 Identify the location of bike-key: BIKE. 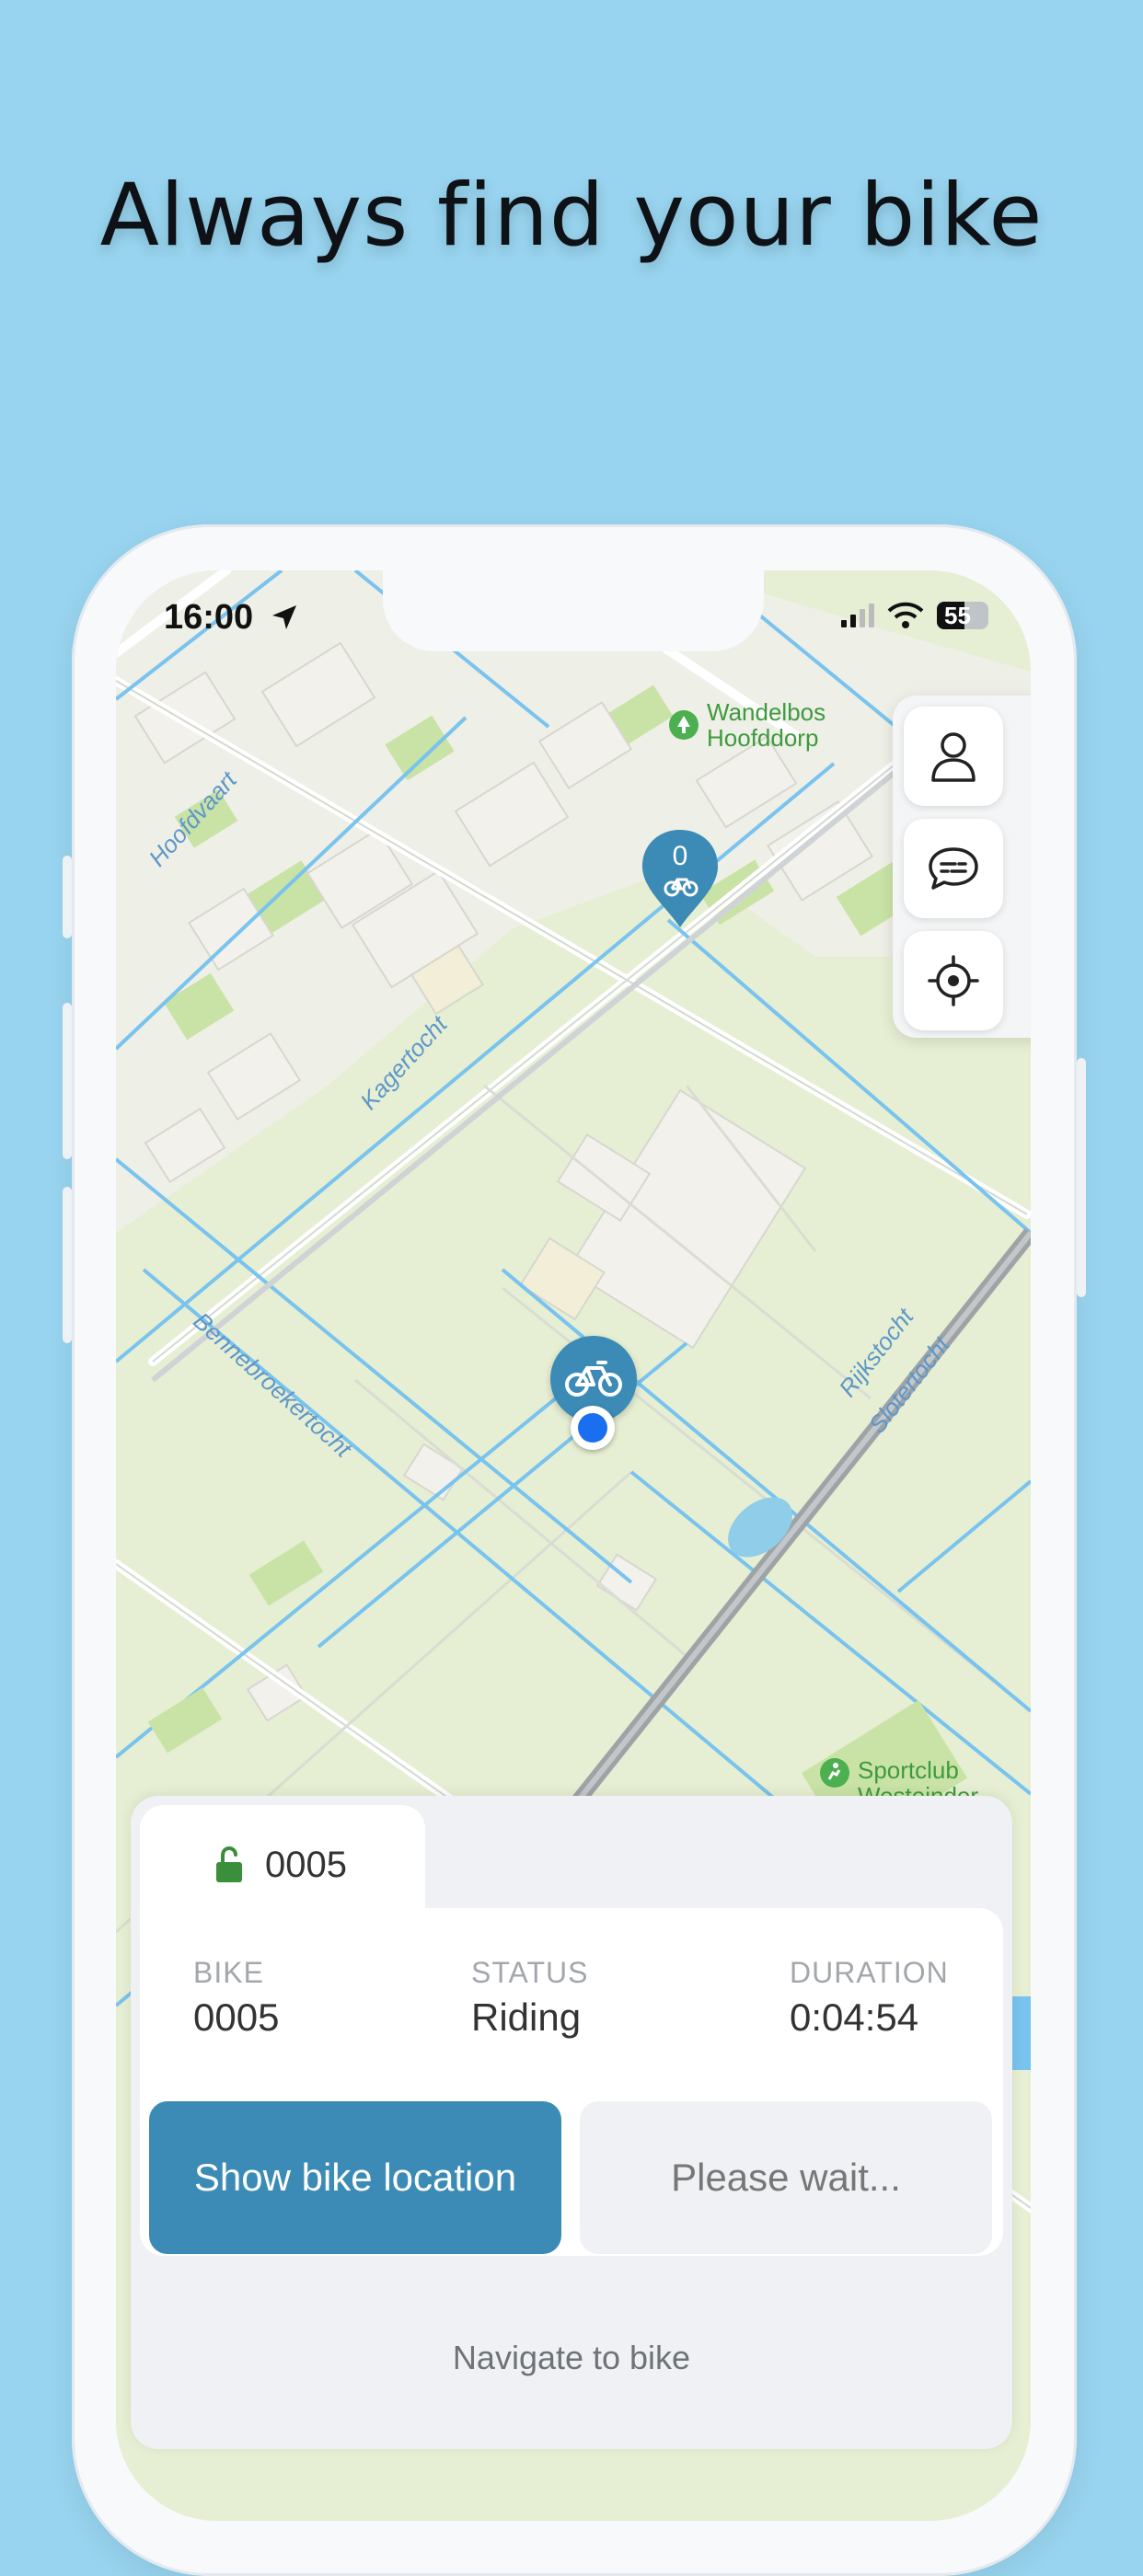
(228, 1972).